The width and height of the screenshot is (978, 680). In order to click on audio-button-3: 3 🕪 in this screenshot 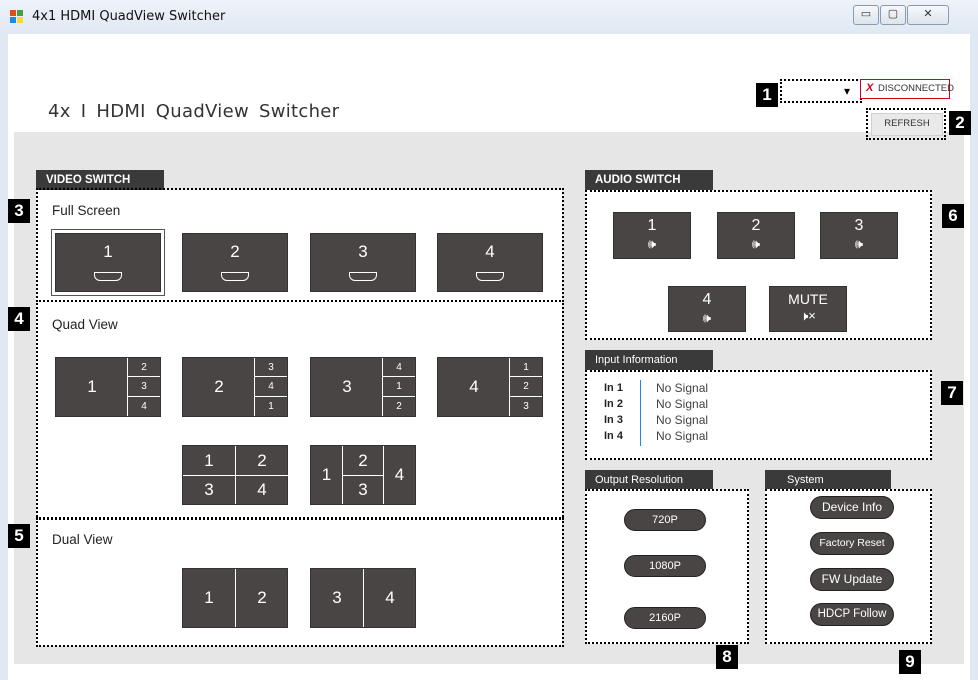, I will do `click(859, 235)`.